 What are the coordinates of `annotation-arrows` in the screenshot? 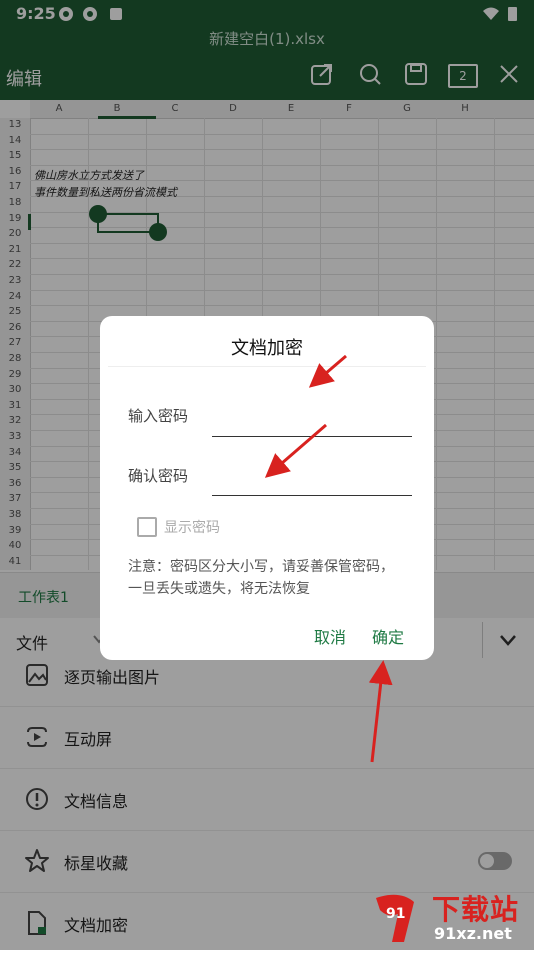 It's located at (328, 558).